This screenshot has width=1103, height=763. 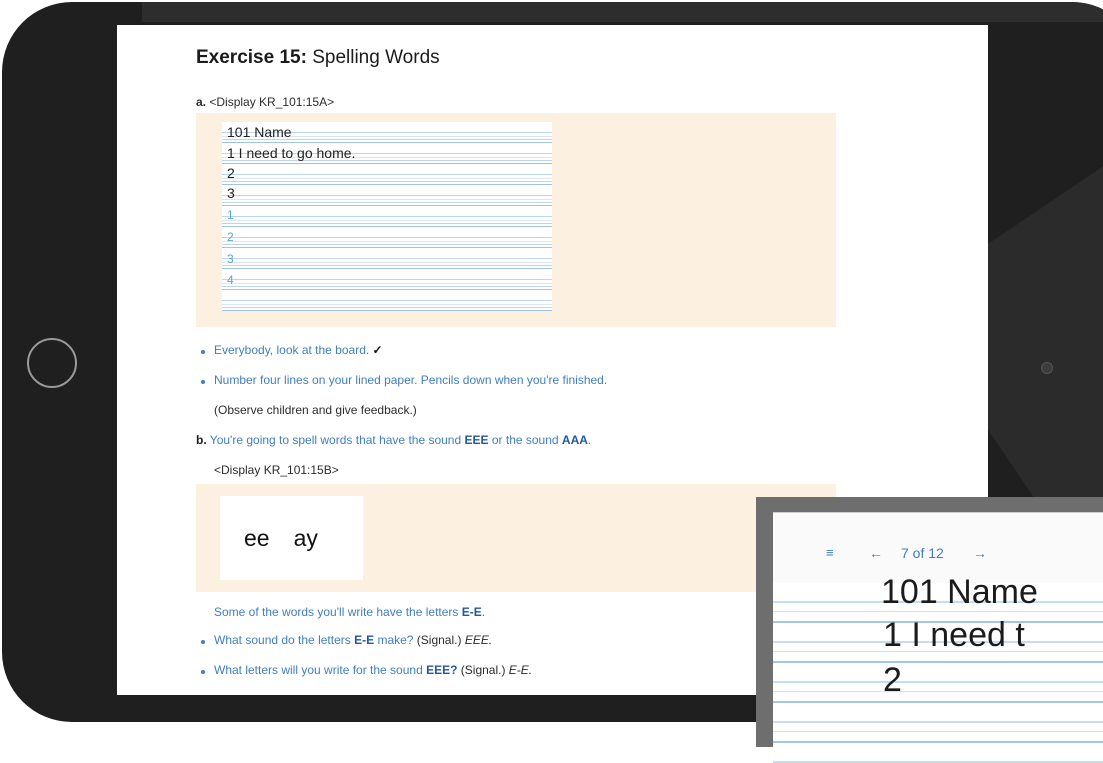 What do you see at coordinates (442, 670) in the screenshot?
I see `sound-eee: EEE?` at bounding box center [442, 670].